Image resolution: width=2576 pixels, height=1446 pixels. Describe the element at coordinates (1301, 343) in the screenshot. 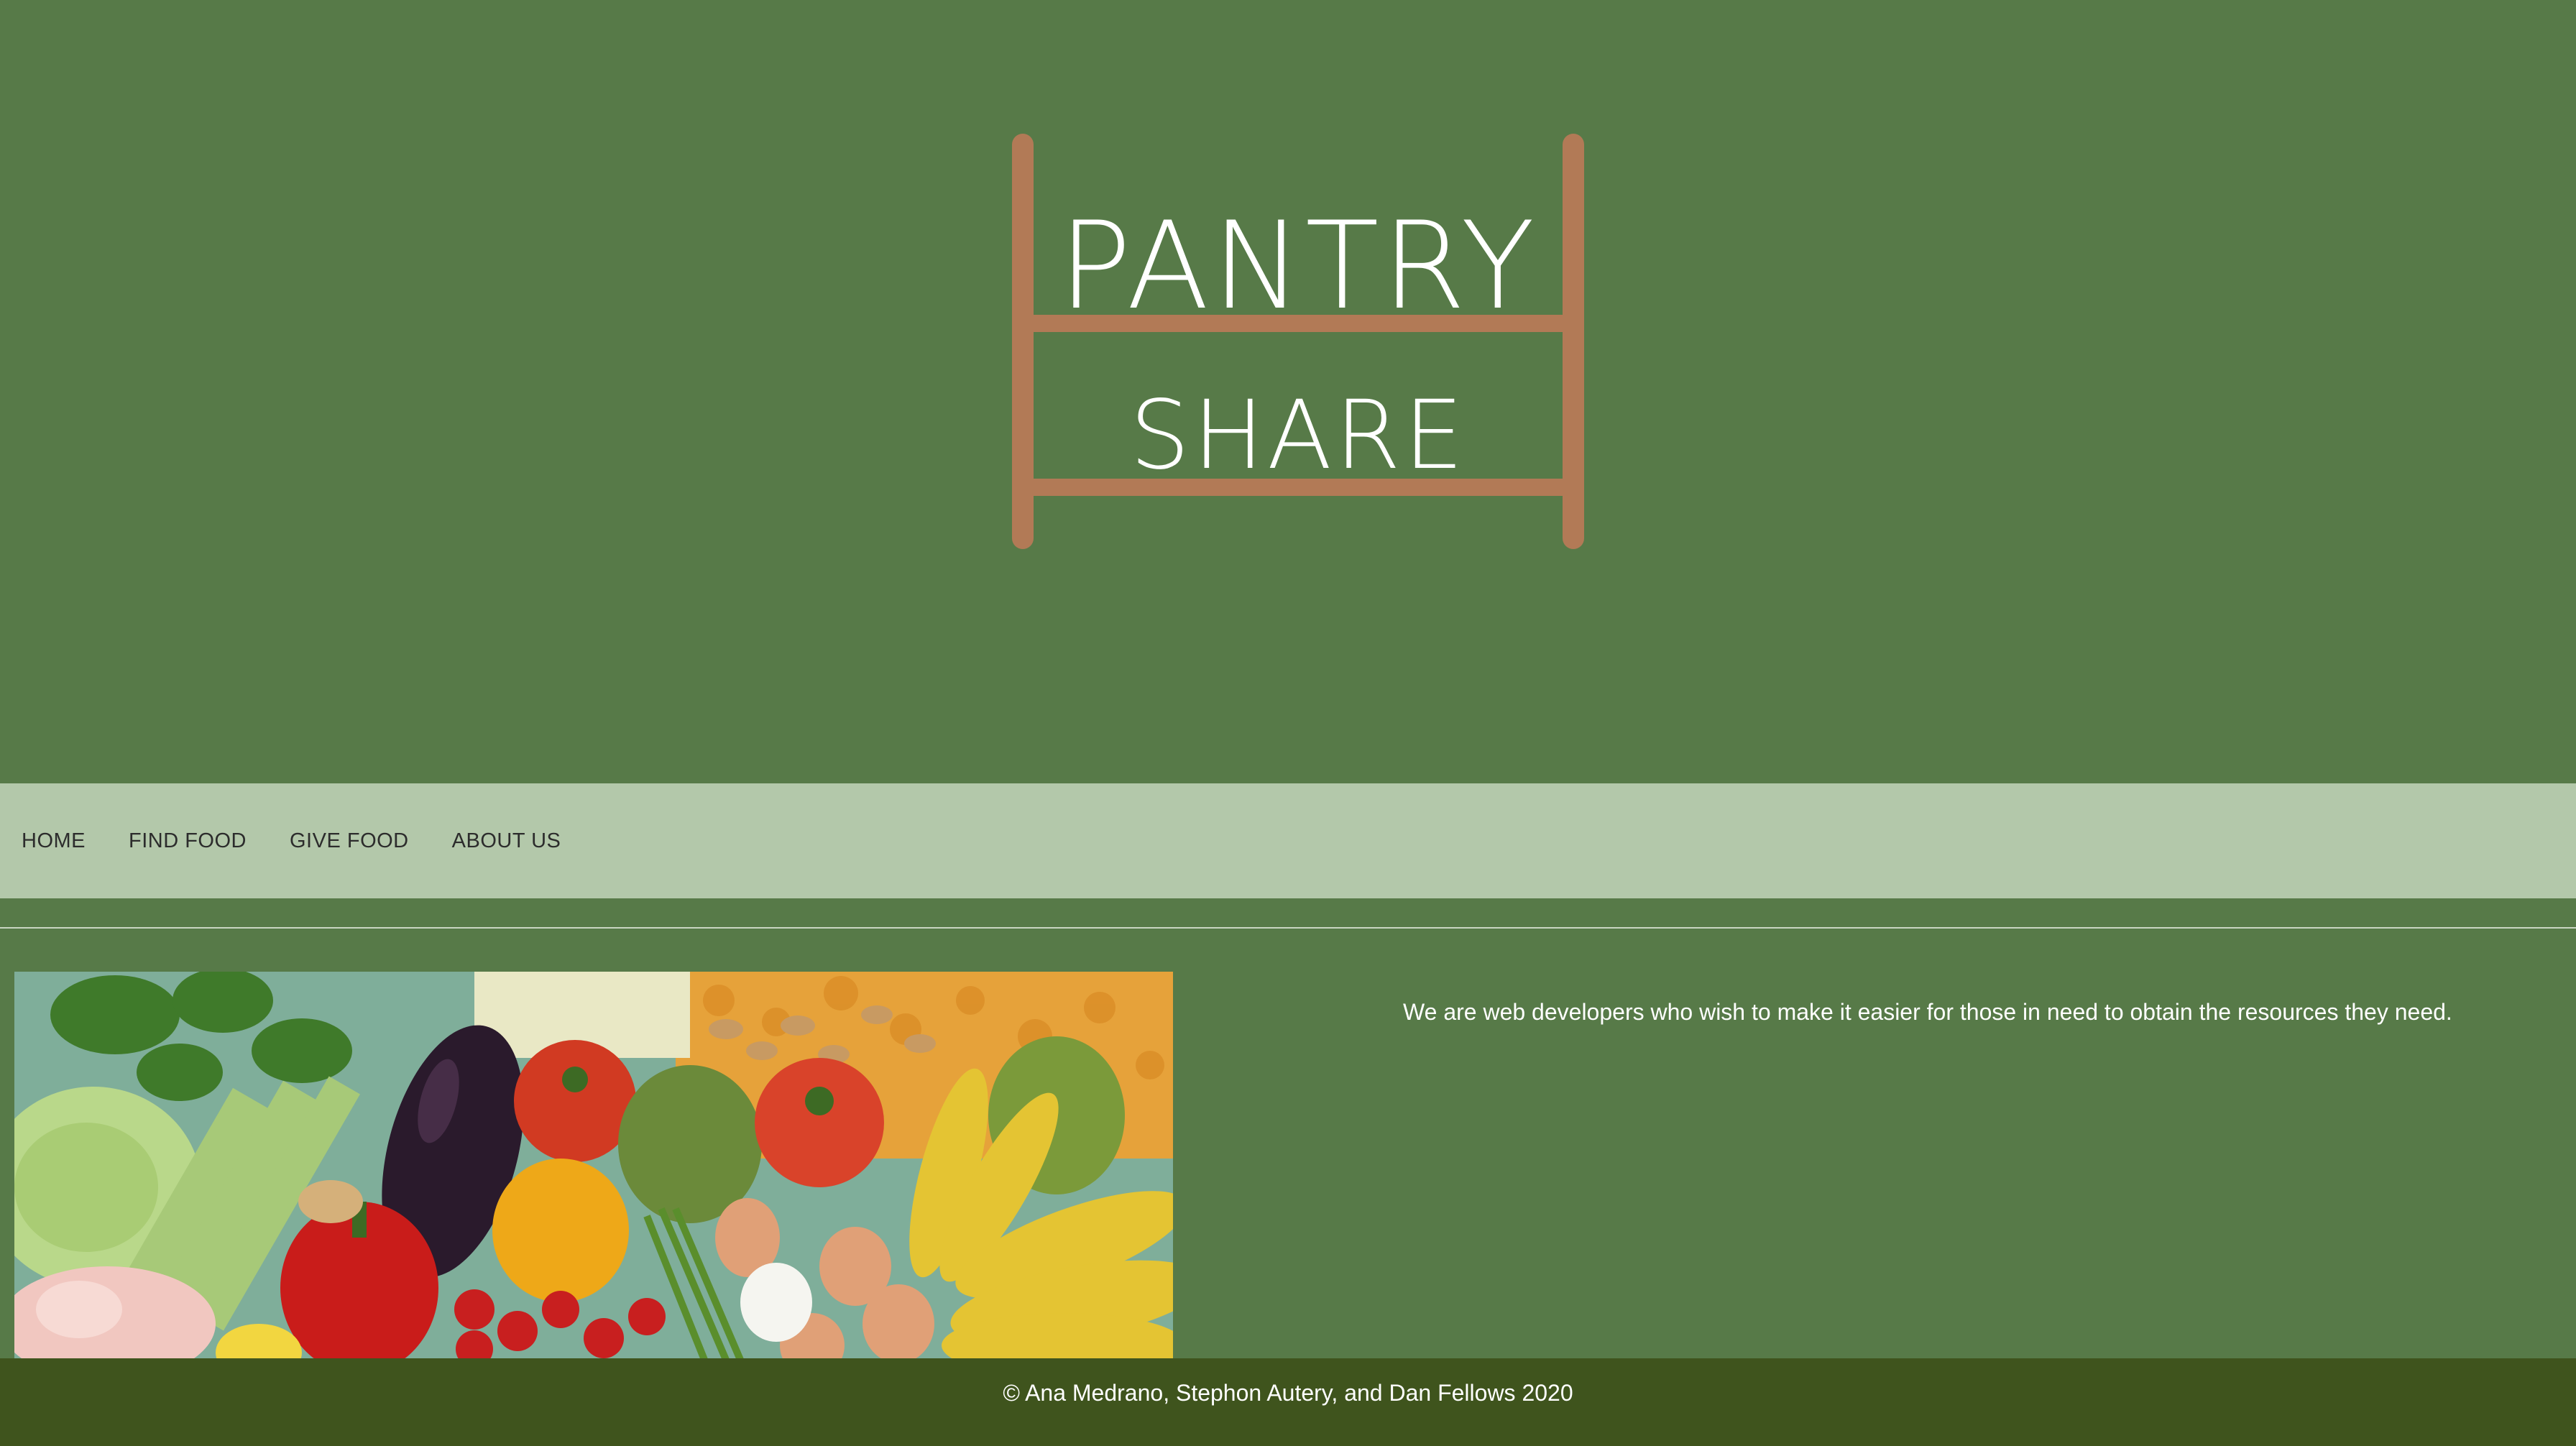

I see `pantry-share-logo: PANTRY SHARE` at that location.